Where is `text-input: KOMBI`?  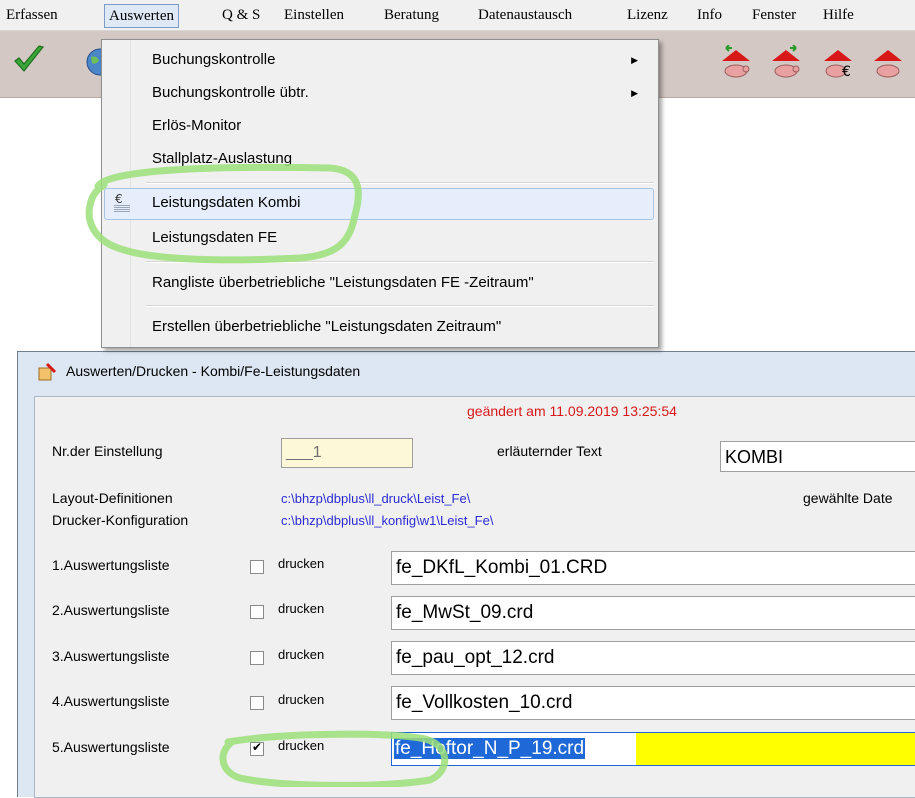 text-input: KOMBI is located at coordinates (817, 456).